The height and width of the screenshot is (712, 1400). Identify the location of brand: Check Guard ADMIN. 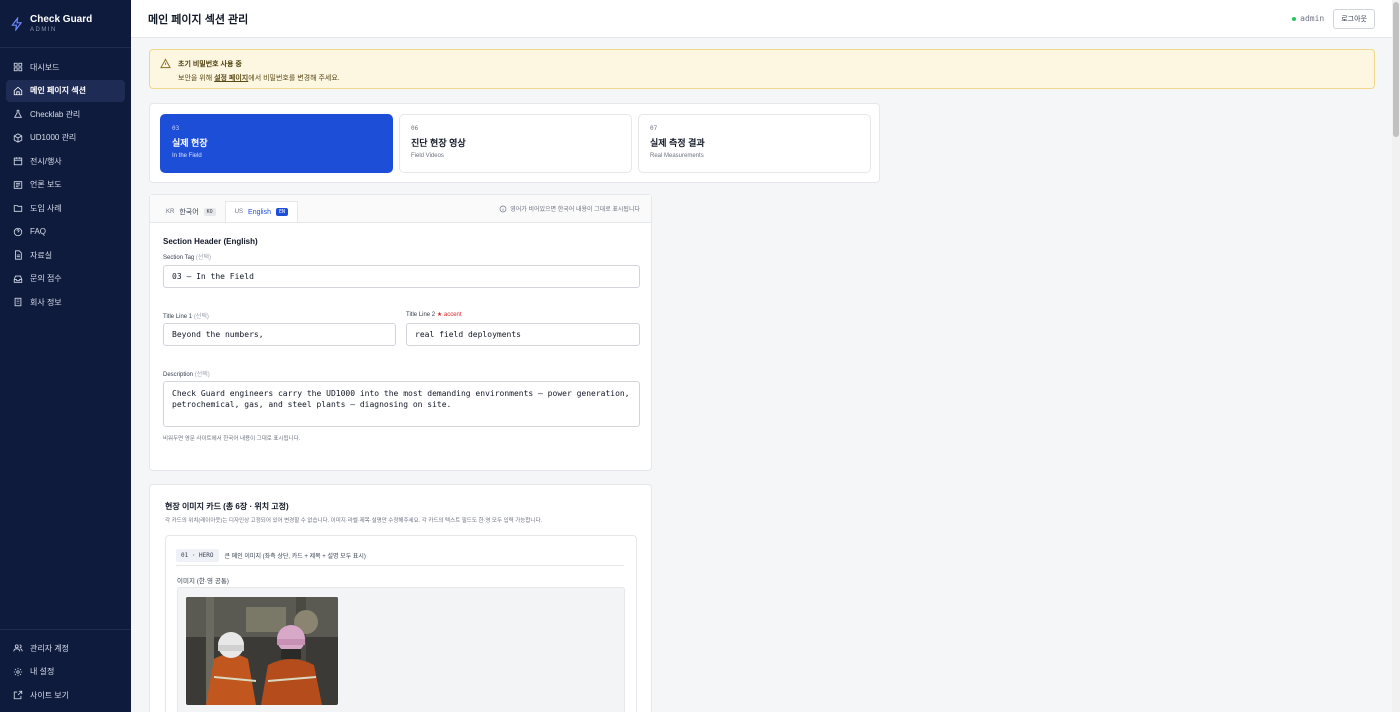
(65, 24).